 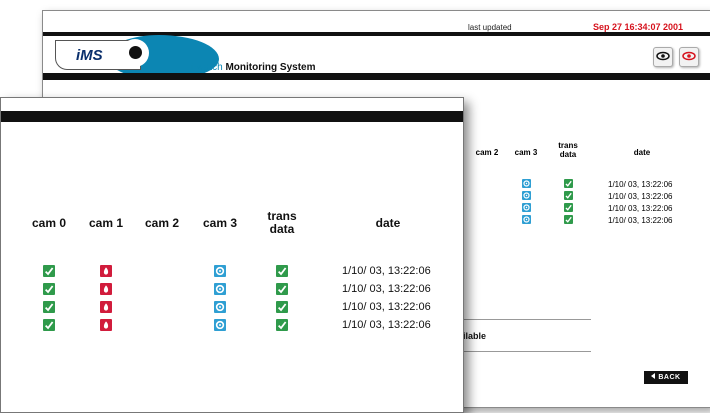 I want to click on last-updated-label: last updated, so click(x=490, y=27).